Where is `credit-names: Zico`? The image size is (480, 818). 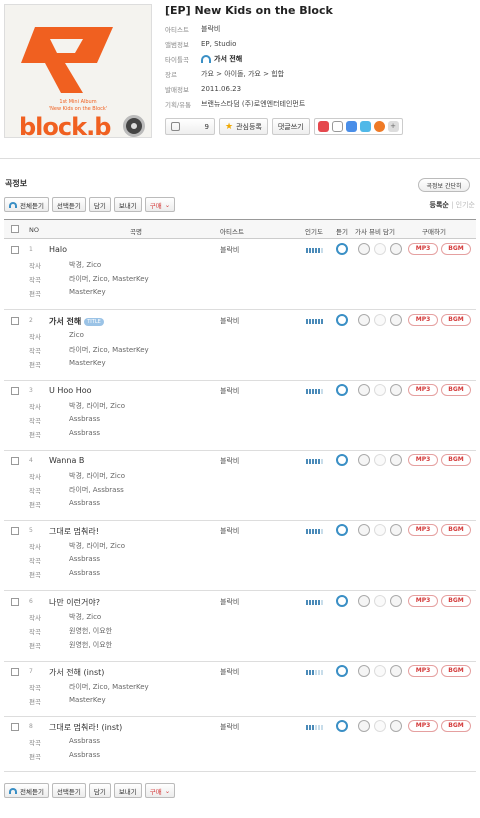 credit-names: Zico is located at coordinates (76, 336).